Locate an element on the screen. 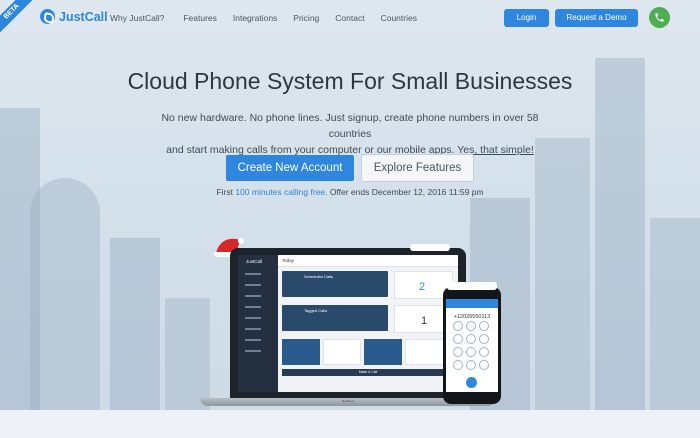 The image size is (700, 438). phone-mockup: +12026550113 is located at coordinates (472, 343).